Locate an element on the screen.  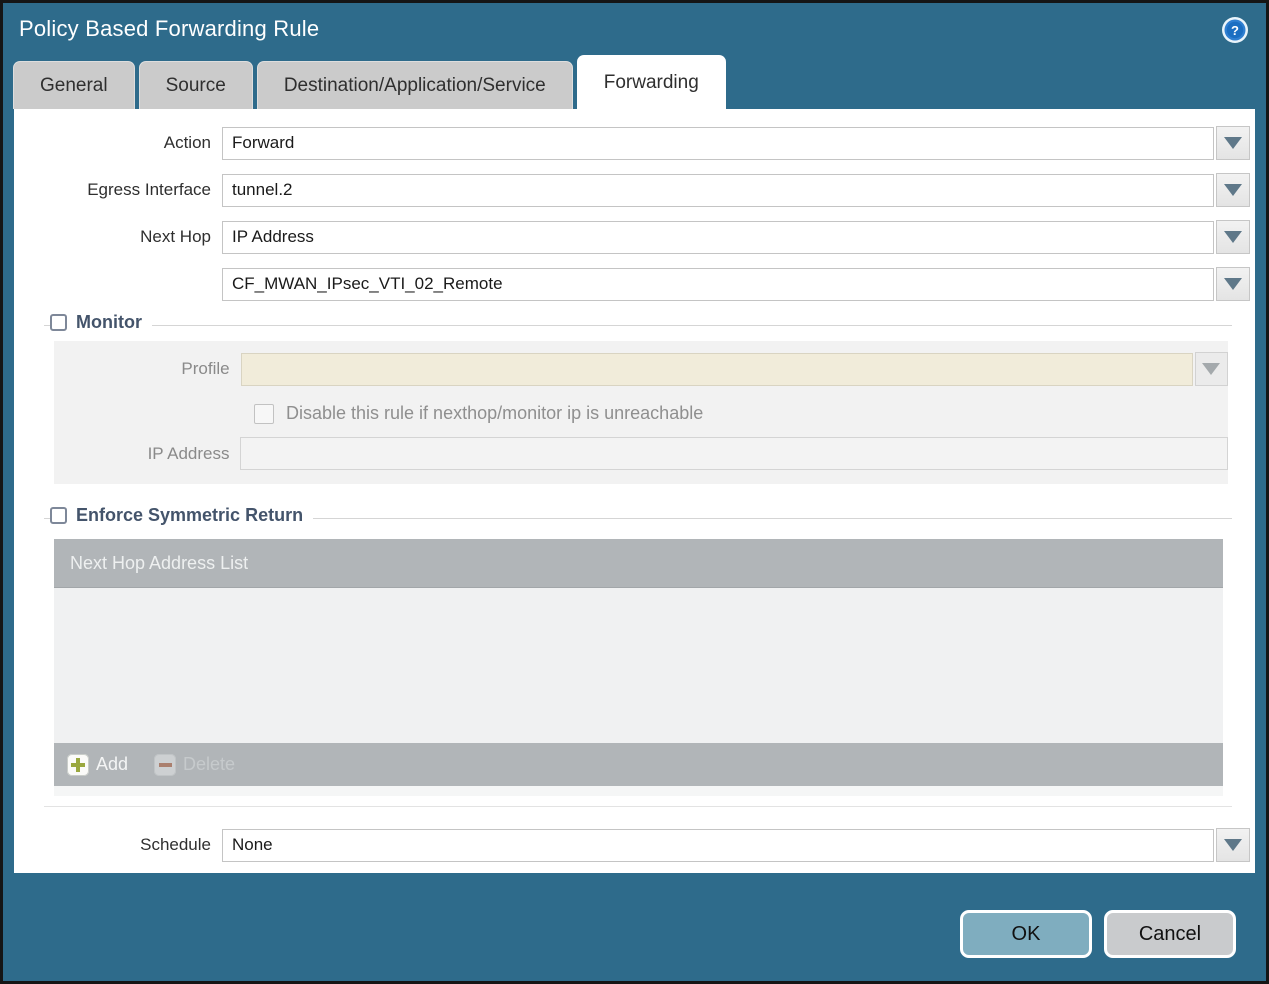
monitor-ip-label: IP Address is located at coordinates (188, 453).